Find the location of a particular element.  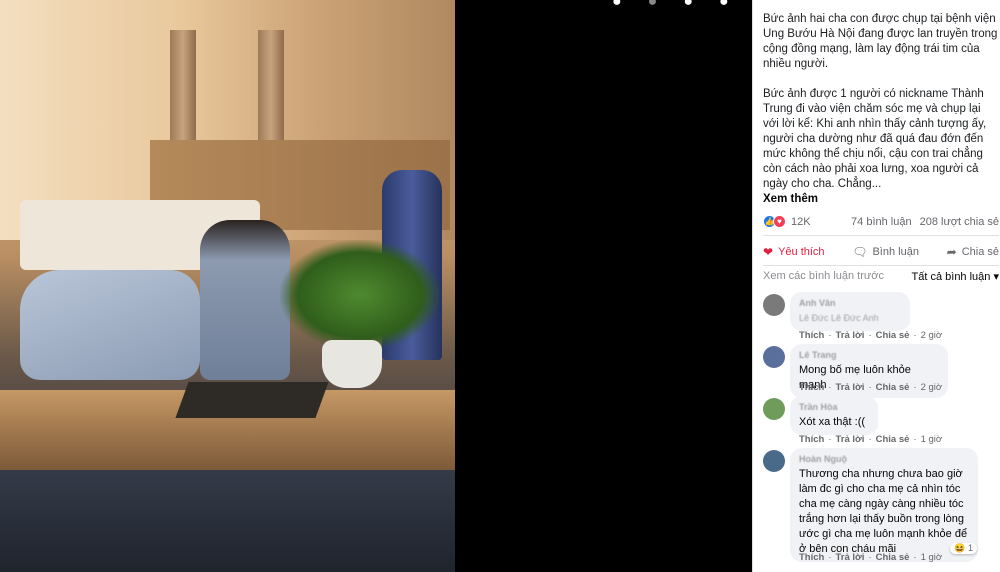

share-button: ➦ Chia sẻ is located at coordinates (973, 252).